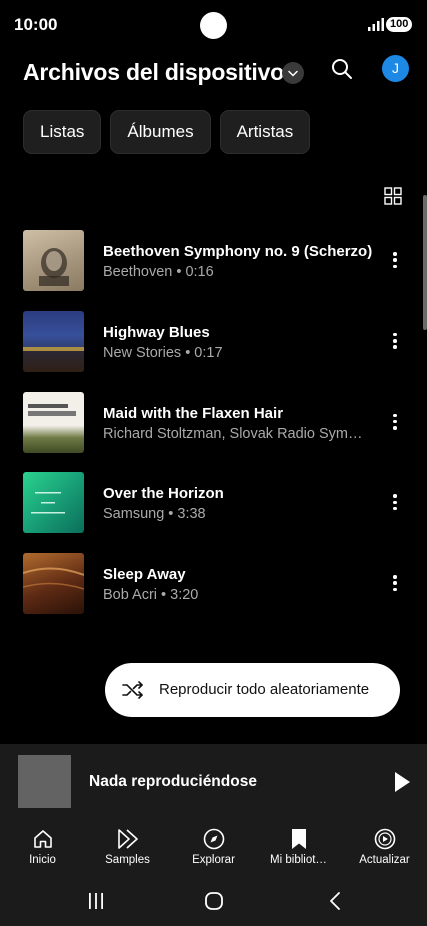  What do you see at coordinates (299, 839) in the screenshot?
I see `library-icon` at bounding box center [299, 839].